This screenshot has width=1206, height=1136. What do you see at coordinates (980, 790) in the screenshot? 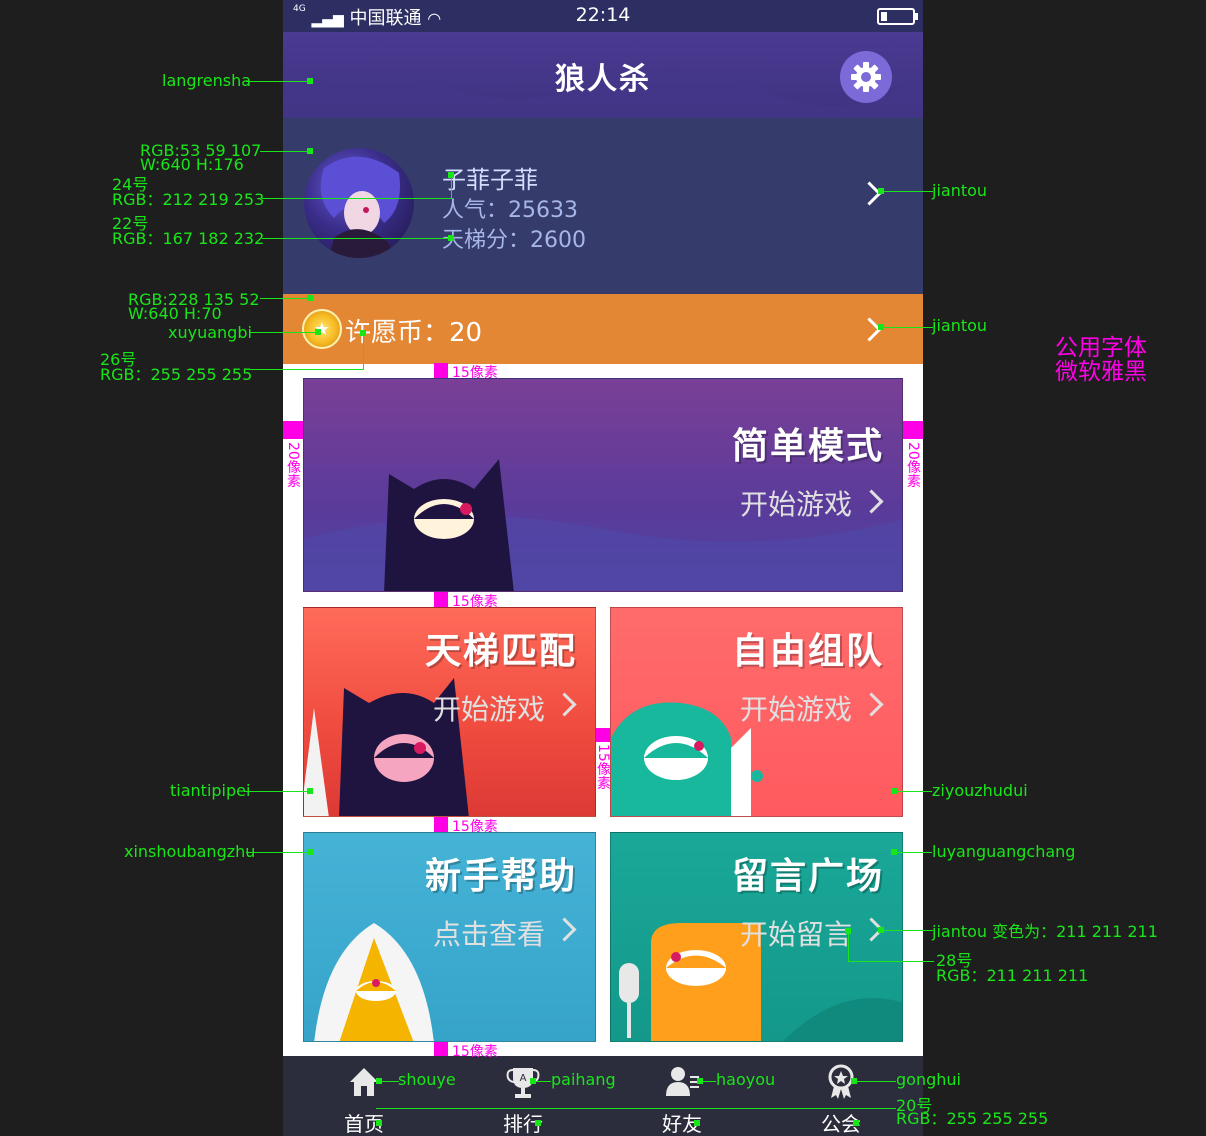
I see `annotation-ziyouzhudui: ziyouzhudui` at bounding box center [980, 790].